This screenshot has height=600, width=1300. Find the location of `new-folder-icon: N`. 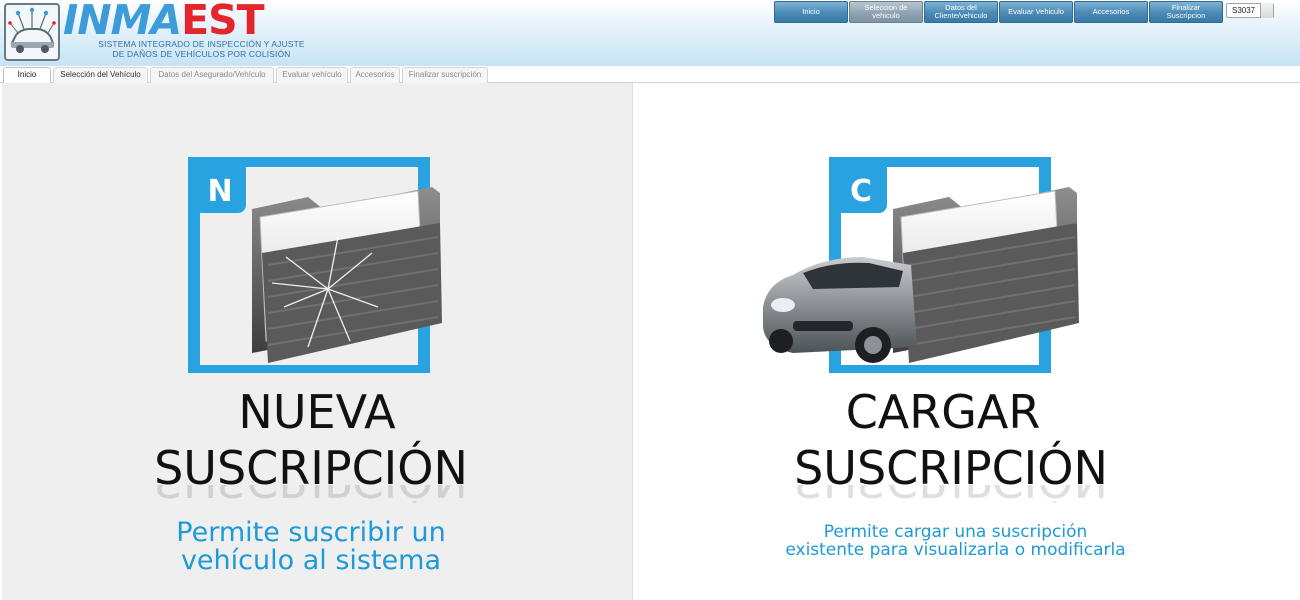

new-folder-icon: N is located at coordinates (315, 265).